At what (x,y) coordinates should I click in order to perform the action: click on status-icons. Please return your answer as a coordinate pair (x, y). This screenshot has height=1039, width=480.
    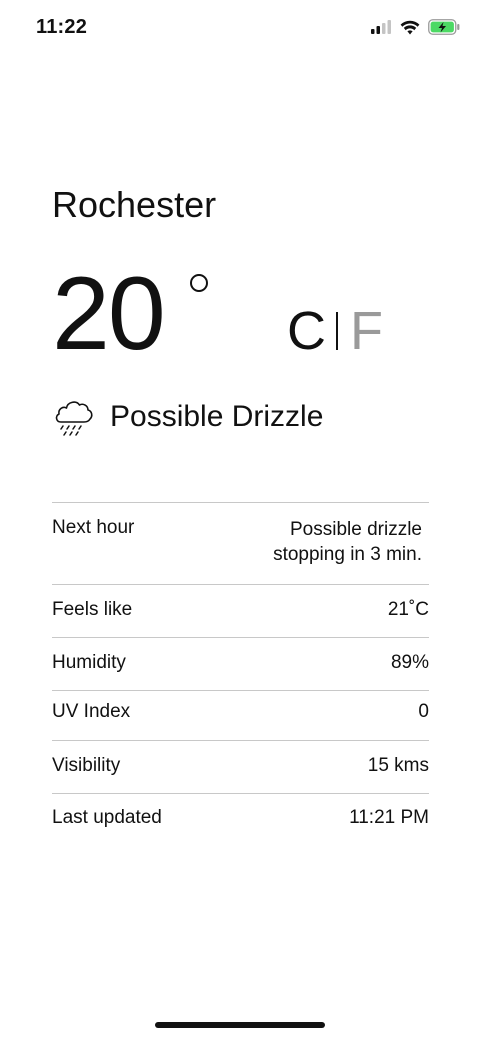
    Looking at the image, I should click on (415, 27).